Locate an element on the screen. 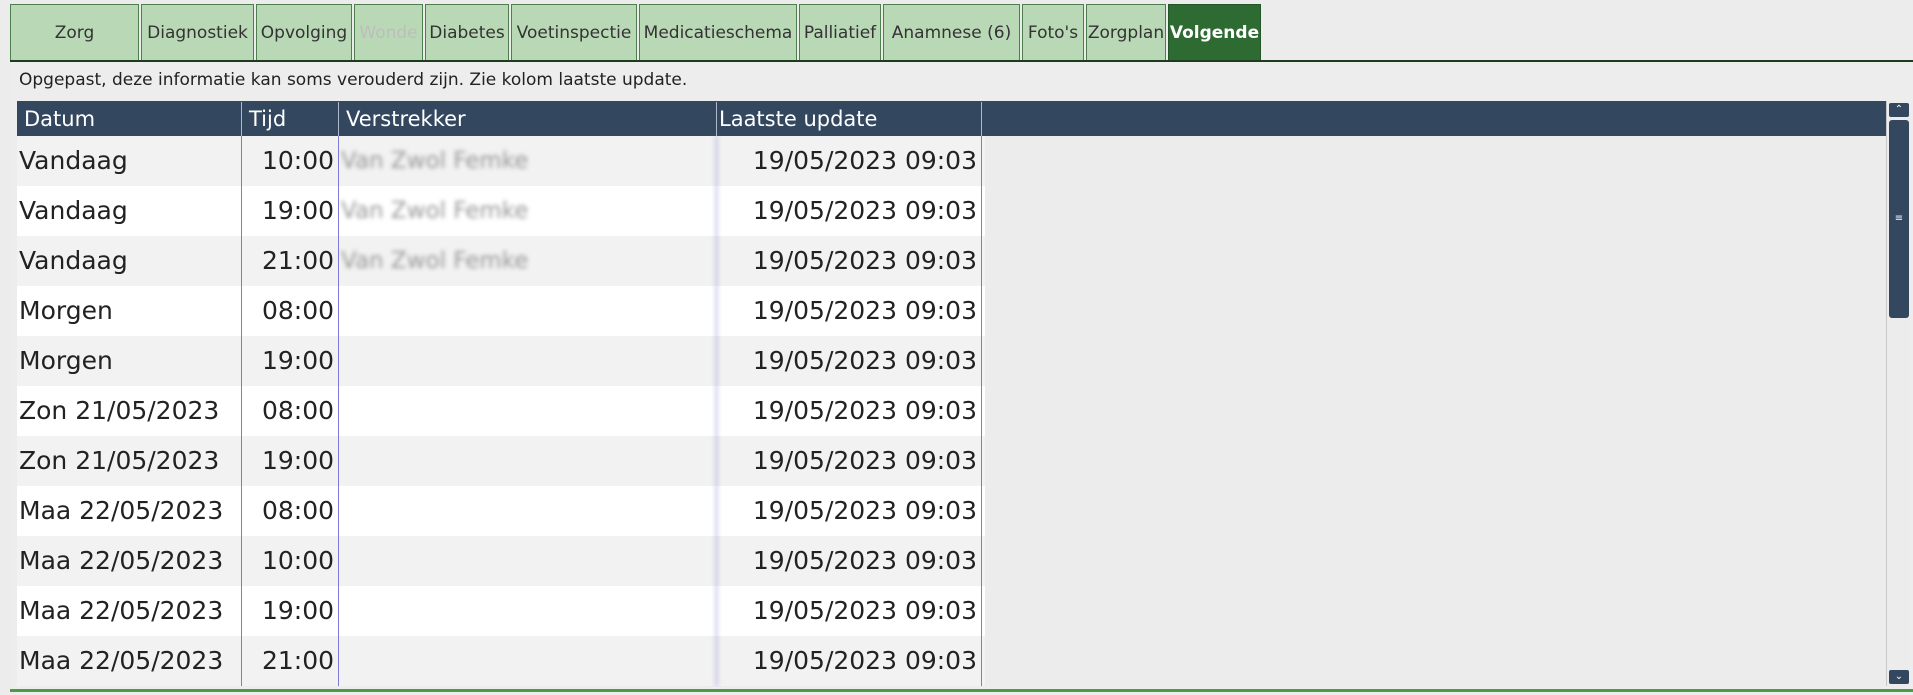 The width and height of the screenshot is (1913, 695). column-header-verstrekker: Verstrekker is located at coordinates (528, 119).